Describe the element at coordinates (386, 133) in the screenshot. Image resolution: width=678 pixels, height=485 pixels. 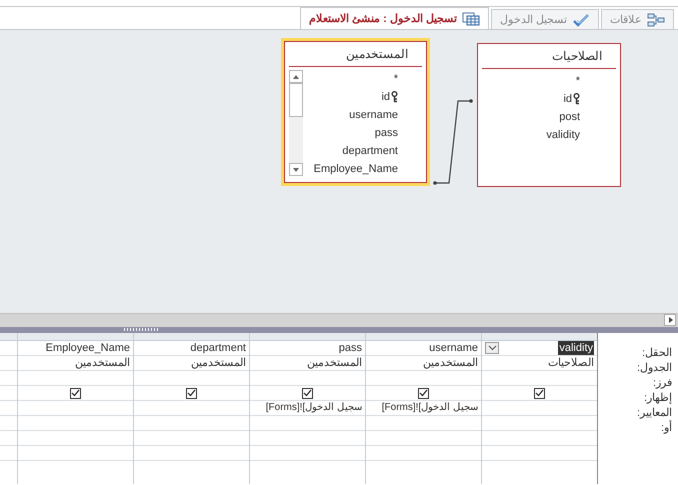
I see `field-name: pass` at that location.